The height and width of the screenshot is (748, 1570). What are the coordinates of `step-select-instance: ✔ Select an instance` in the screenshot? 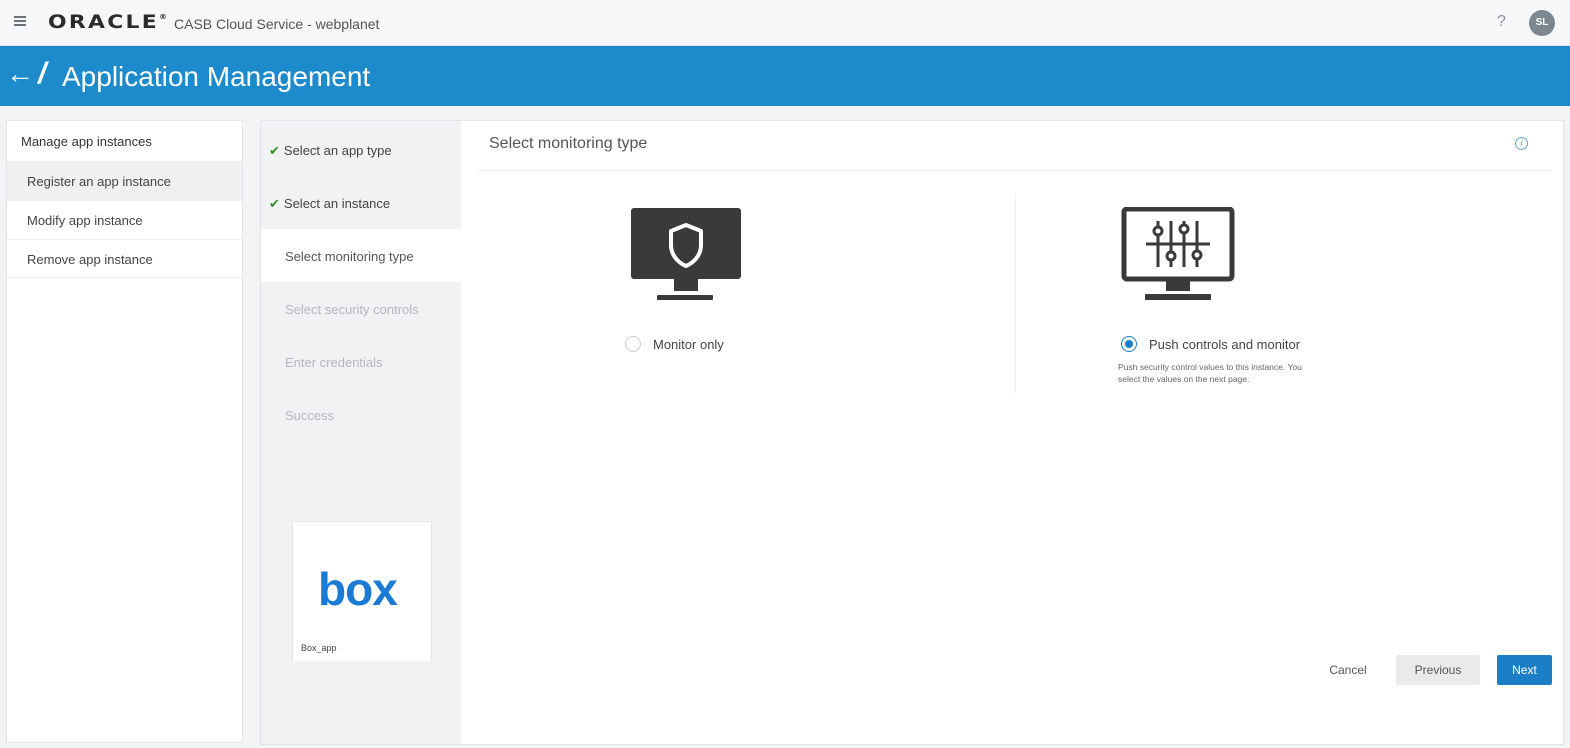 It's located at (361, 202).